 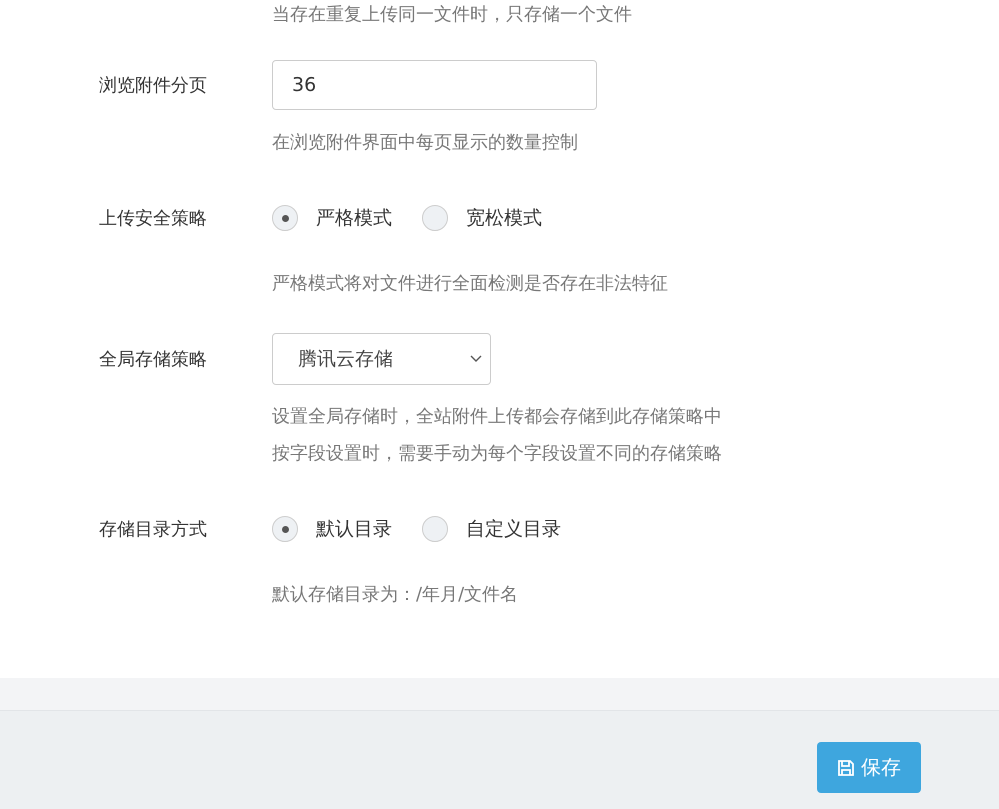 I want to click on radio-option: 严格模式, so click(x=334, y=218).